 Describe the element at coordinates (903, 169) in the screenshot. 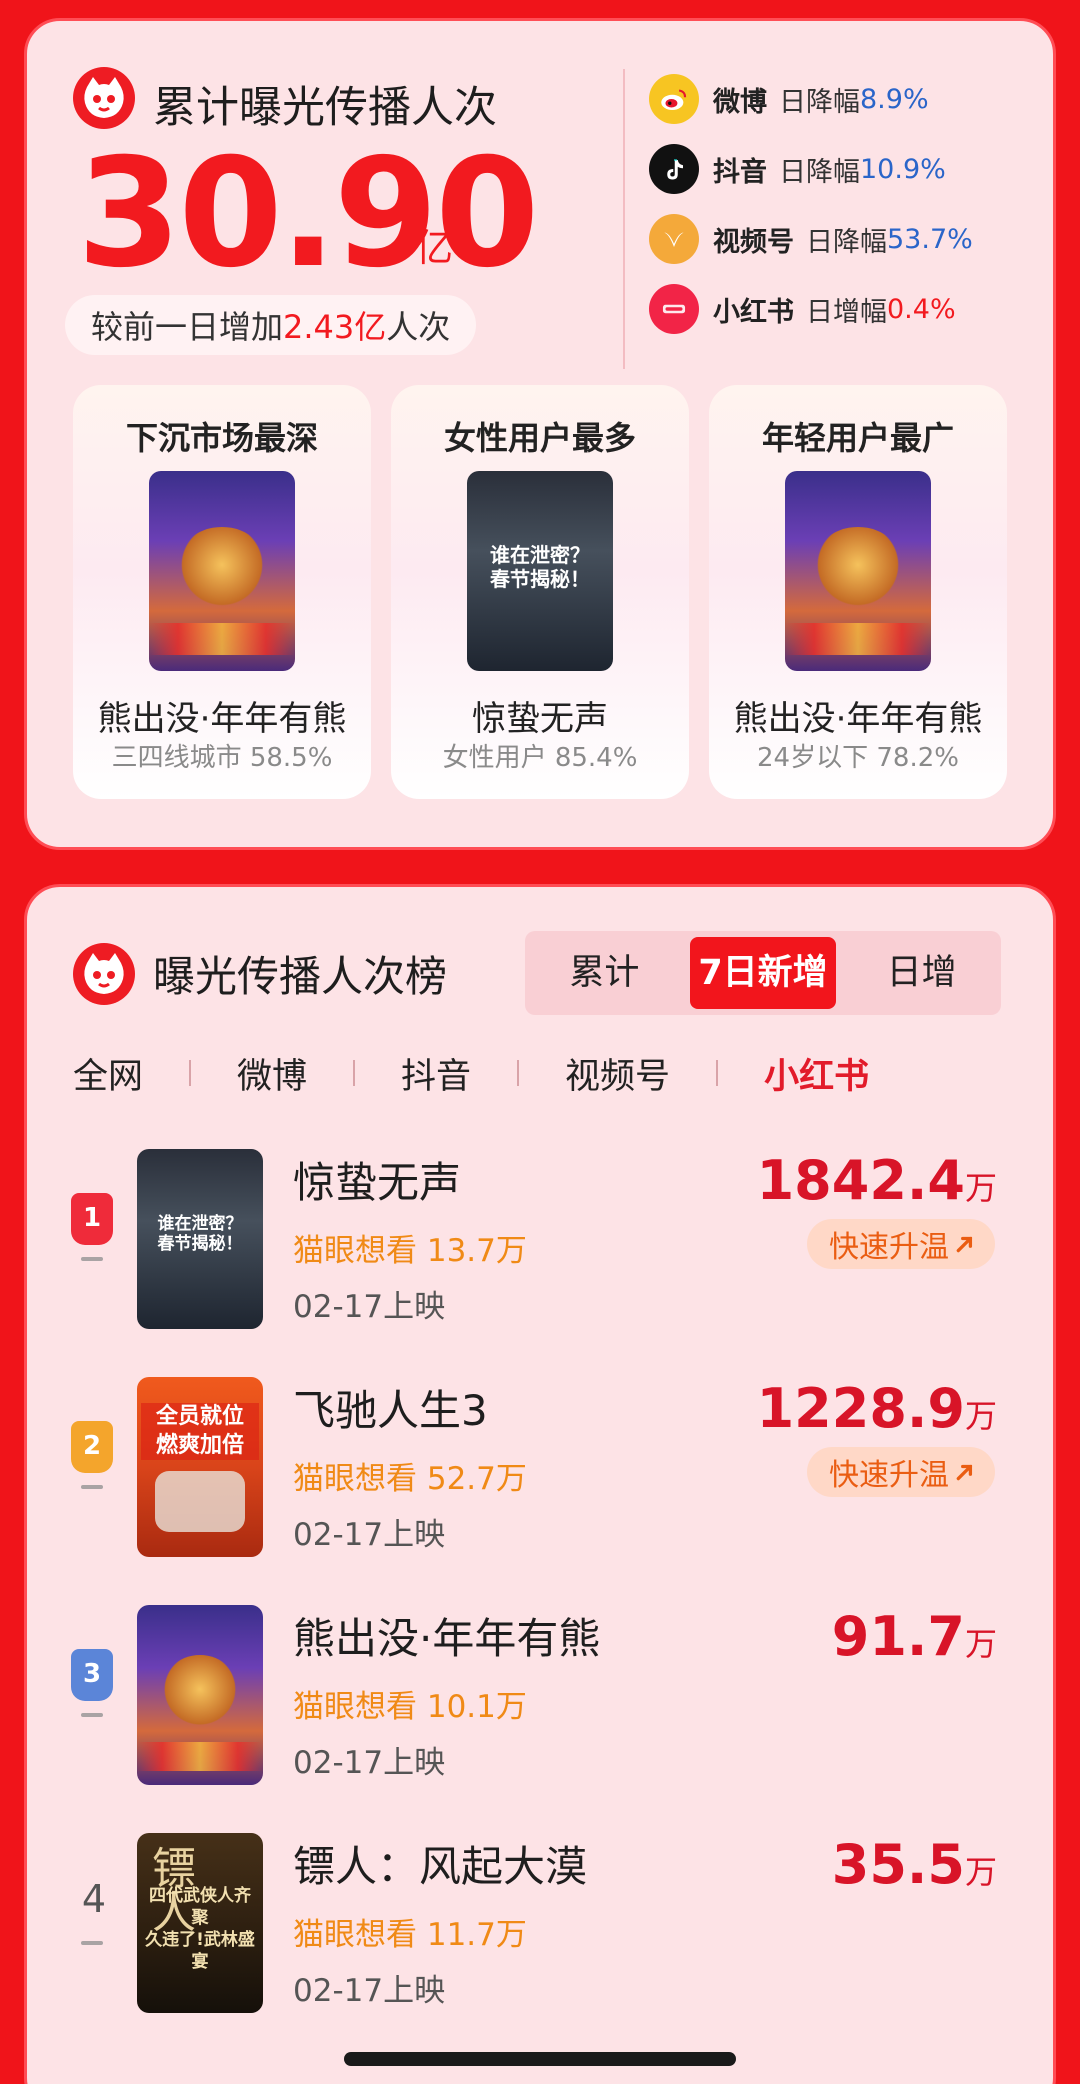

I see `platform-change-value: 10.9%` at that location.